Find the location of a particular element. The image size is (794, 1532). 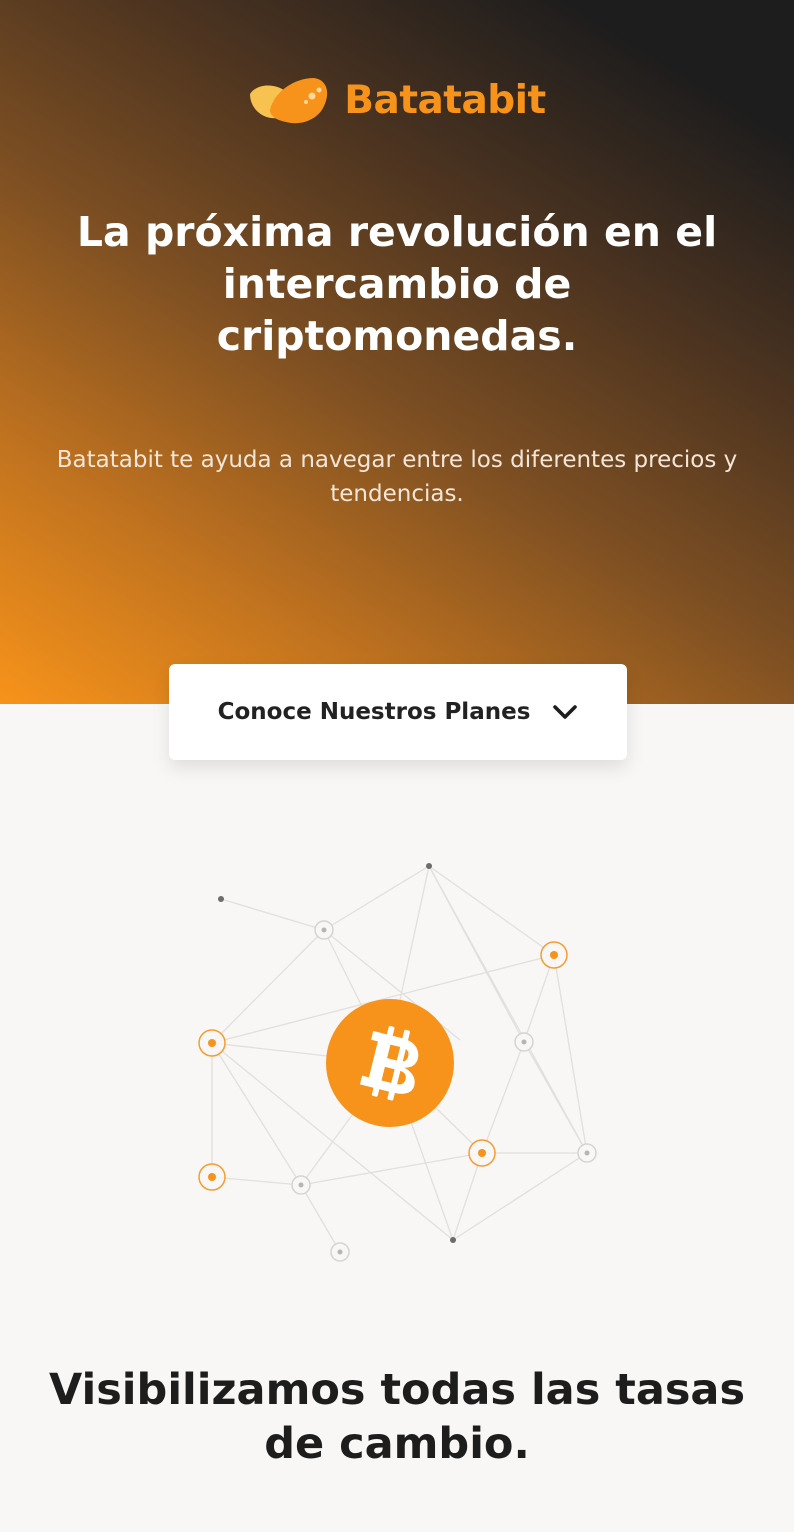

bitcoin-network-illustration is located at coordinates (397, 1062).